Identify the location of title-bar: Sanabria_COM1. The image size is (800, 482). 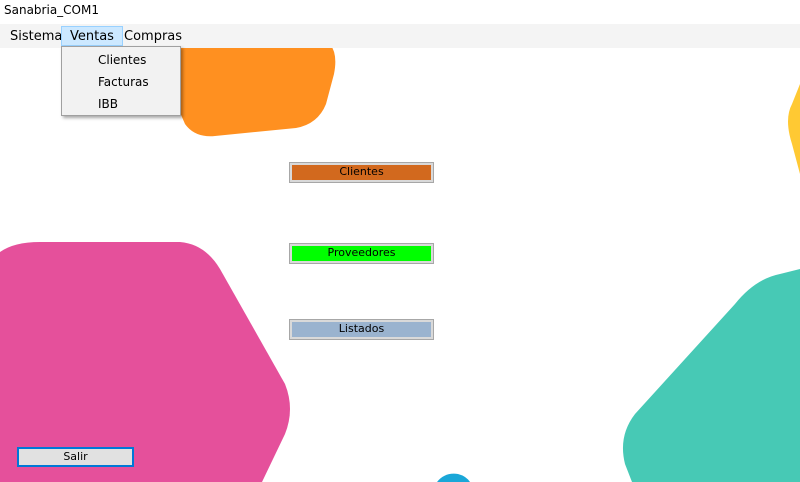
(400, 12).